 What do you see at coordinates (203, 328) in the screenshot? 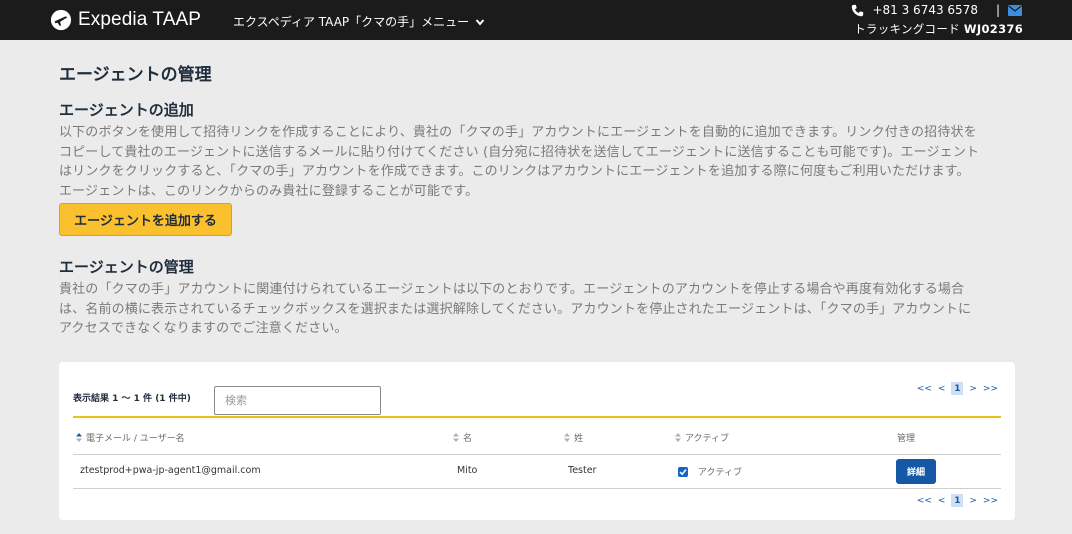
I see `description-line: アクセスできなくなりますのでご注意ください。` at bounding box center [203, 328].